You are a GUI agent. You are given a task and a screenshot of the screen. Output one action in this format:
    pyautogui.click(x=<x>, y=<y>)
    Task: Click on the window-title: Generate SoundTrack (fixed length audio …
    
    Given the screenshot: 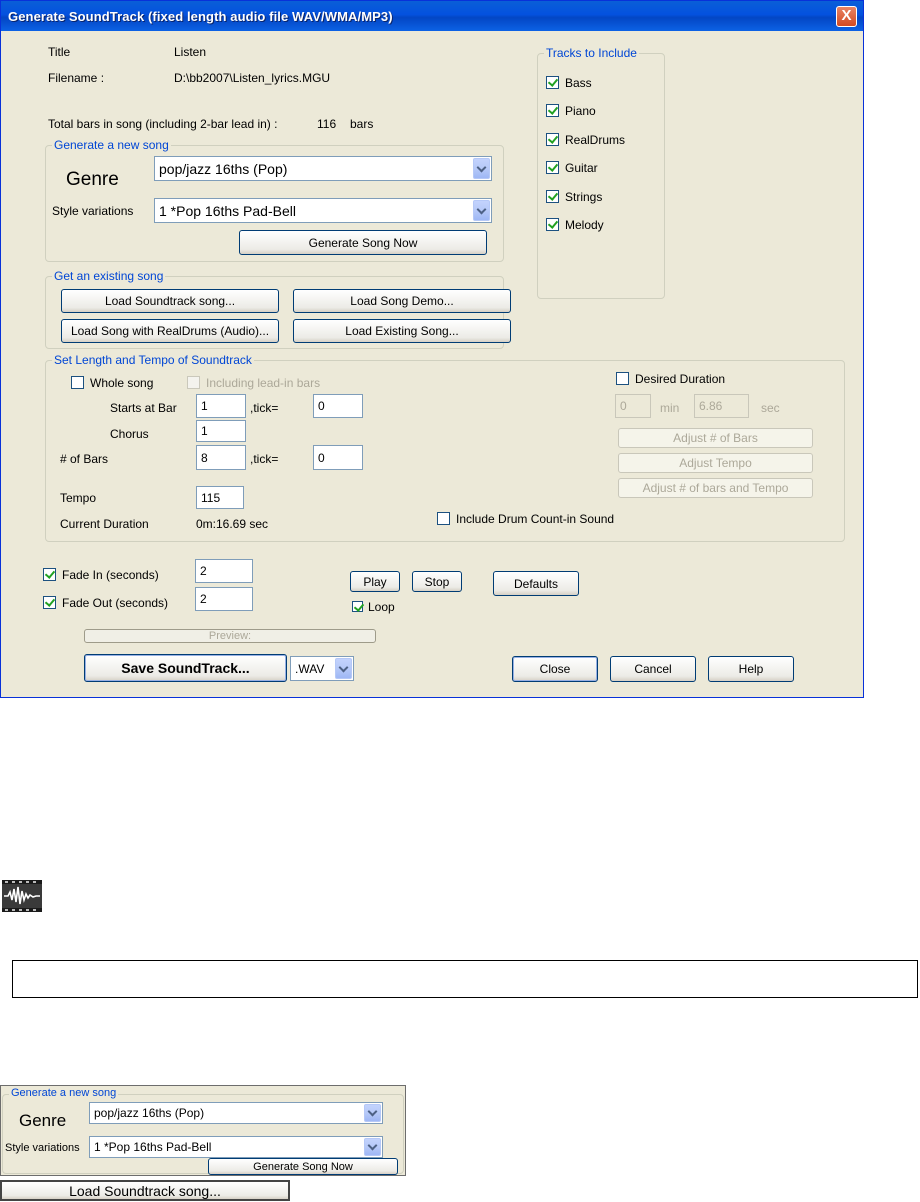 What is the action you would take?
    pyautogui.click(x=200, y=16)
    